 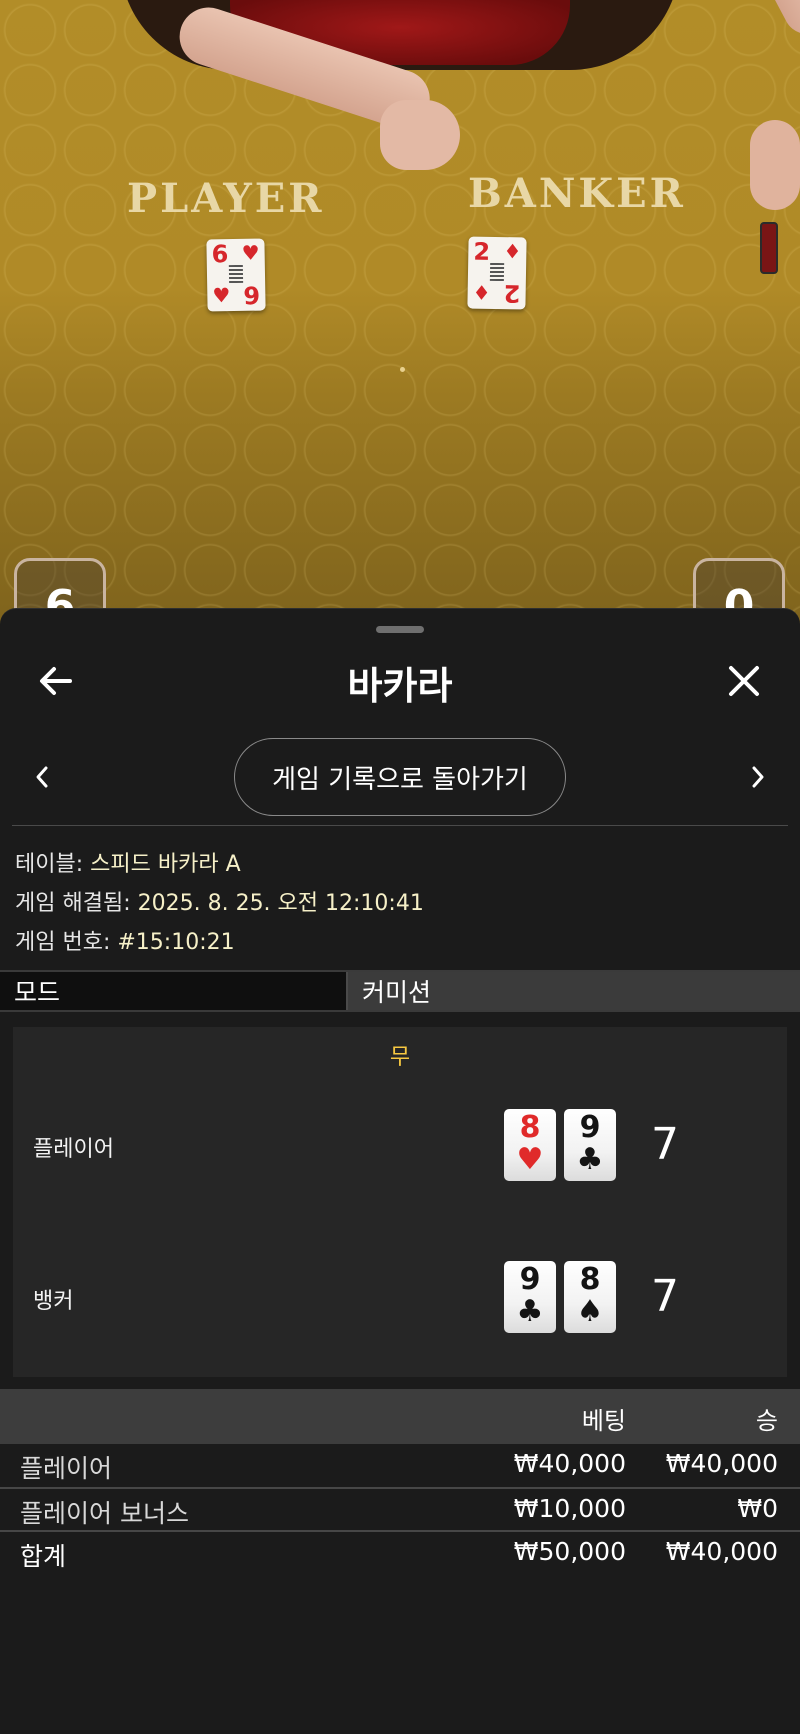 I want to click on arrow-left-icon, so click(x=56, y=681).